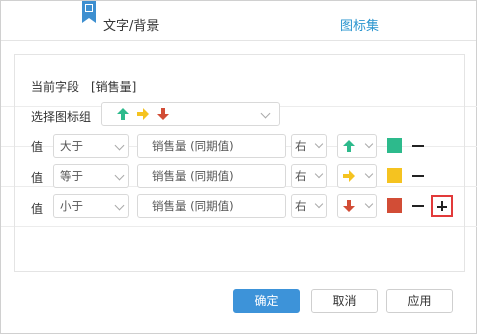 This screenshot has width=477, height=334. I want to click on rule-operator-select: 小于, so click(91, 206).